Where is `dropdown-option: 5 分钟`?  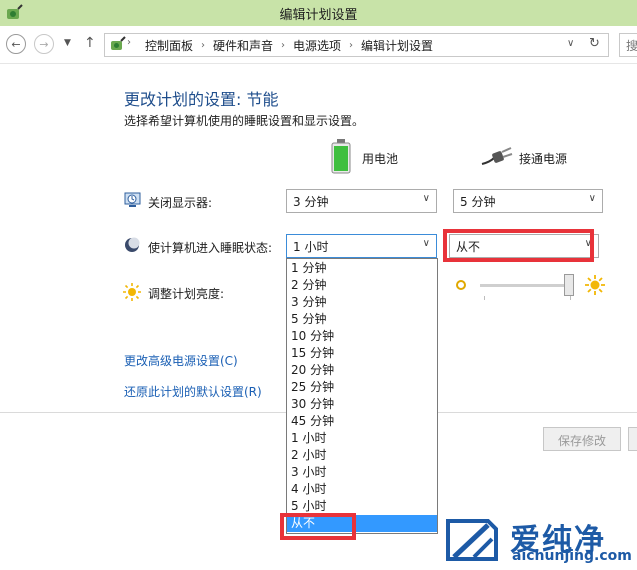
dropdown-option: 5 分钟 is located at coordinates (362, 319).